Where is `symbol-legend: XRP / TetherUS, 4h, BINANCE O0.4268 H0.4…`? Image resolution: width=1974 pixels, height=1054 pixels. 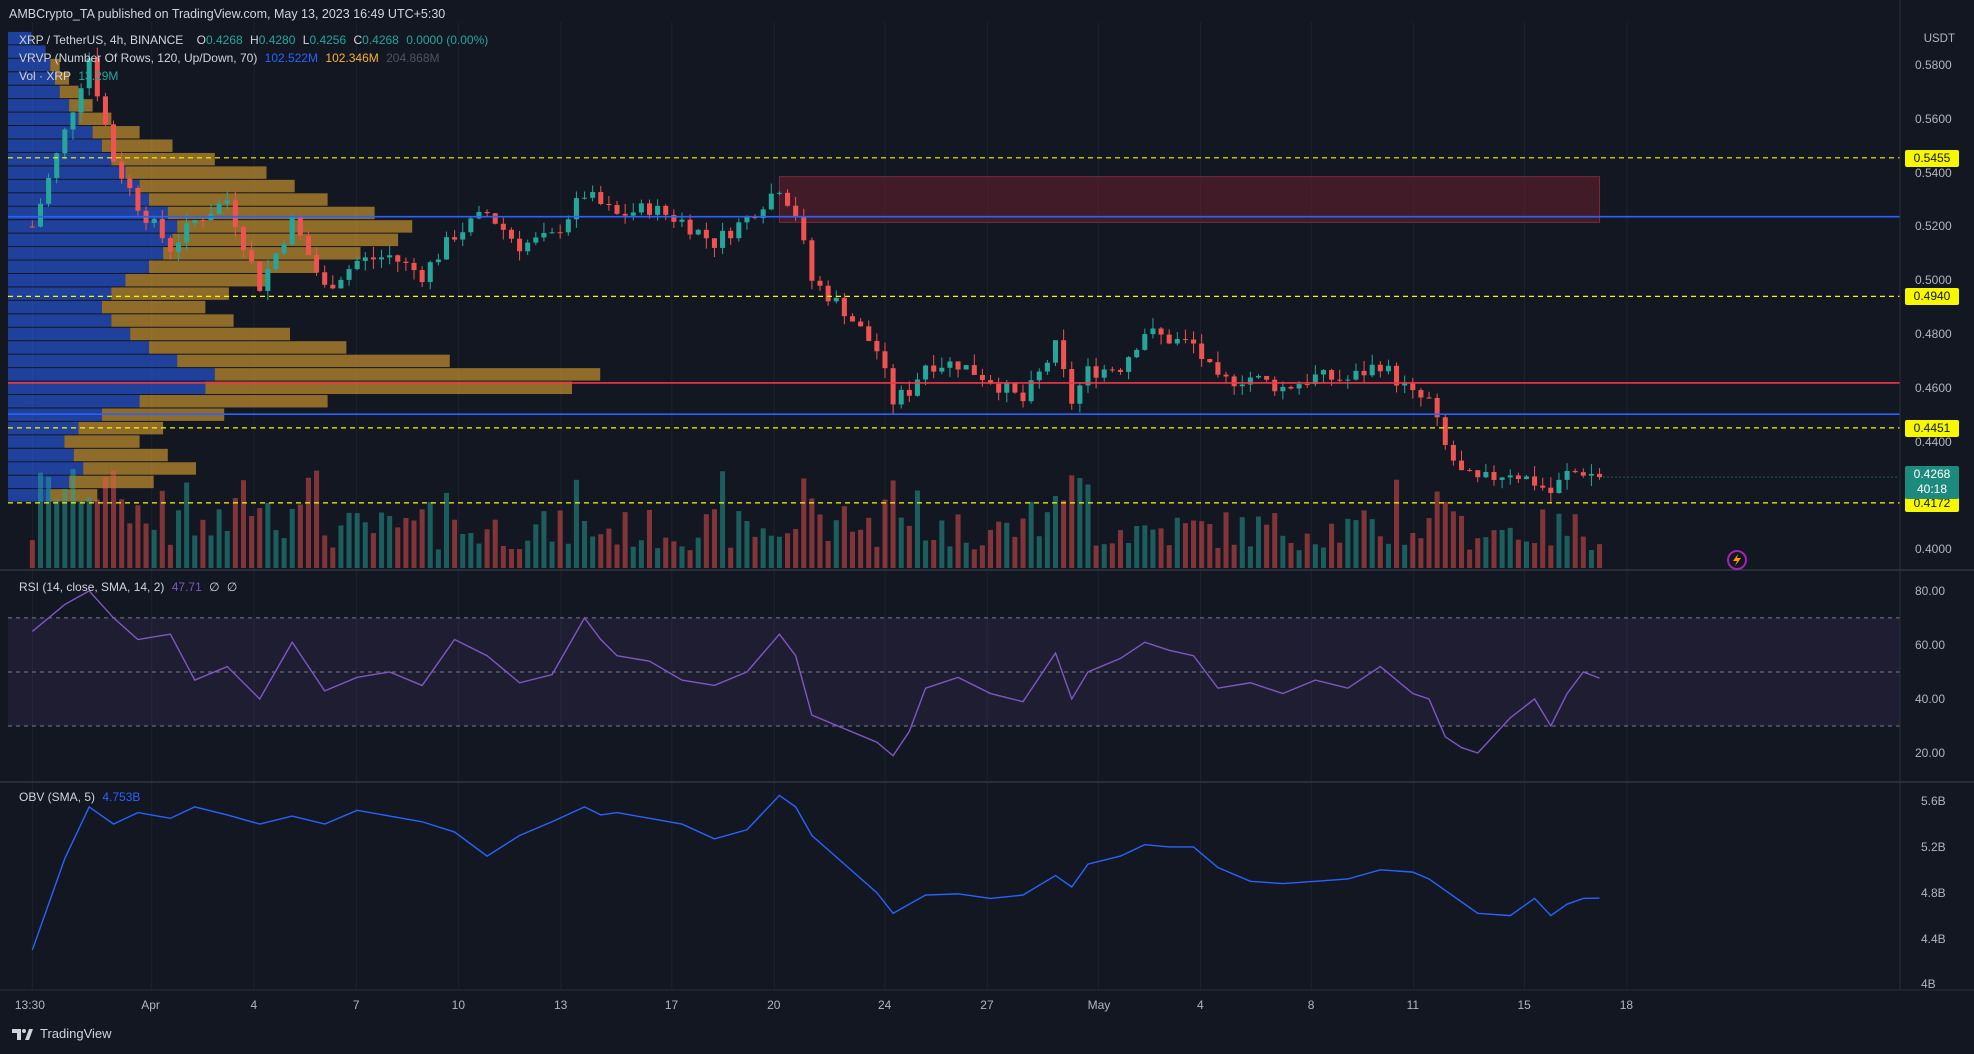
symbol-legend: XRP / TetherUS, 4h, BINANCE O0.4268 H0.4… is located at coordinates (255, 40).